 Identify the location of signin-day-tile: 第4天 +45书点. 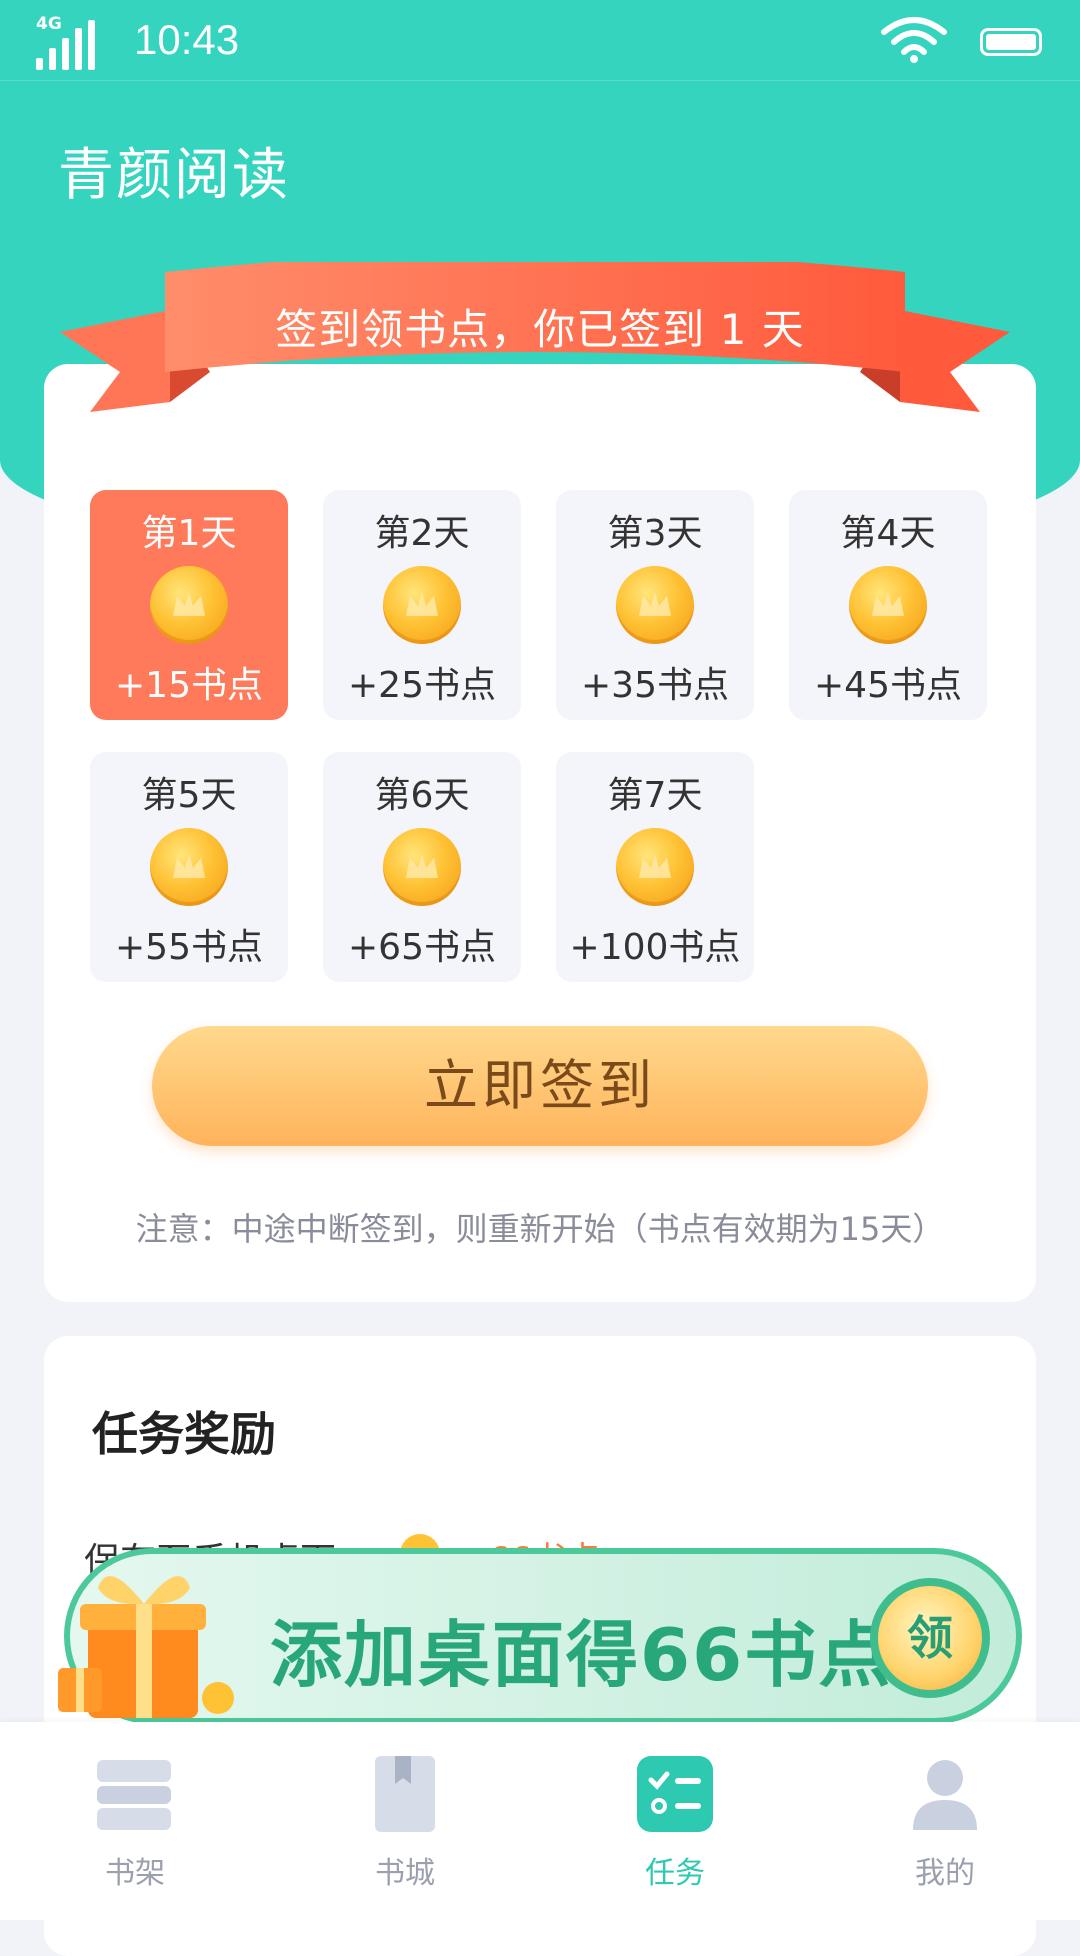
(888, 605).